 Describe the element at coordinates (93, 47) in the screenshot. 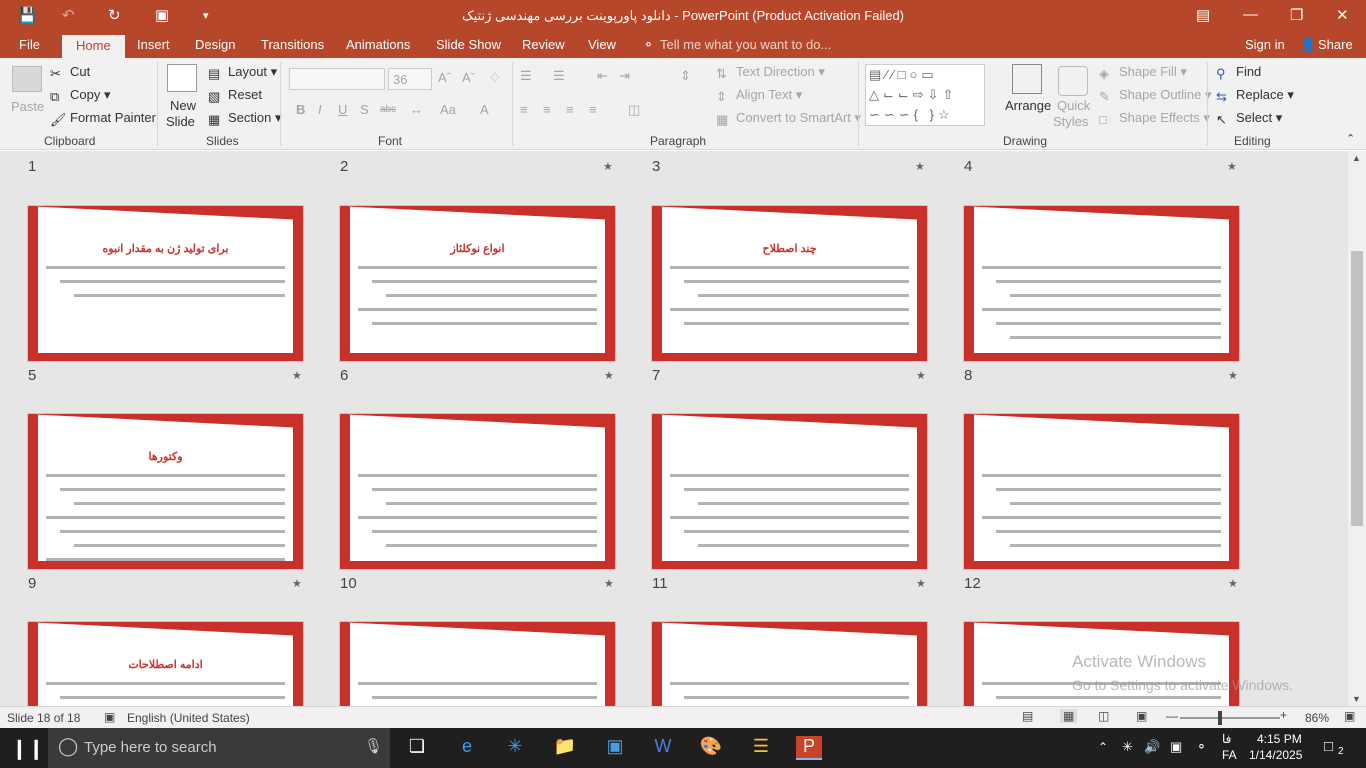

I see `tab-home: Home` at that location.